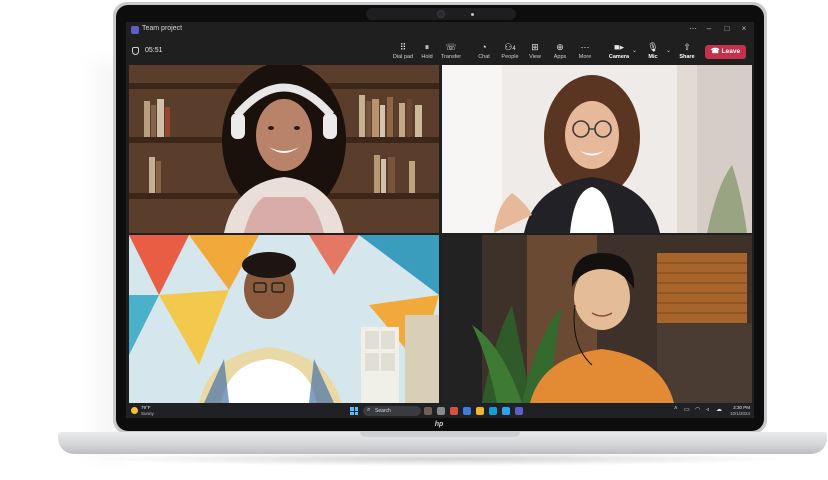 The image size is (828, 480). Describe the element at coordinates (560, 47) in the screenshot. I see `apps-icon: ⊕` at that location.